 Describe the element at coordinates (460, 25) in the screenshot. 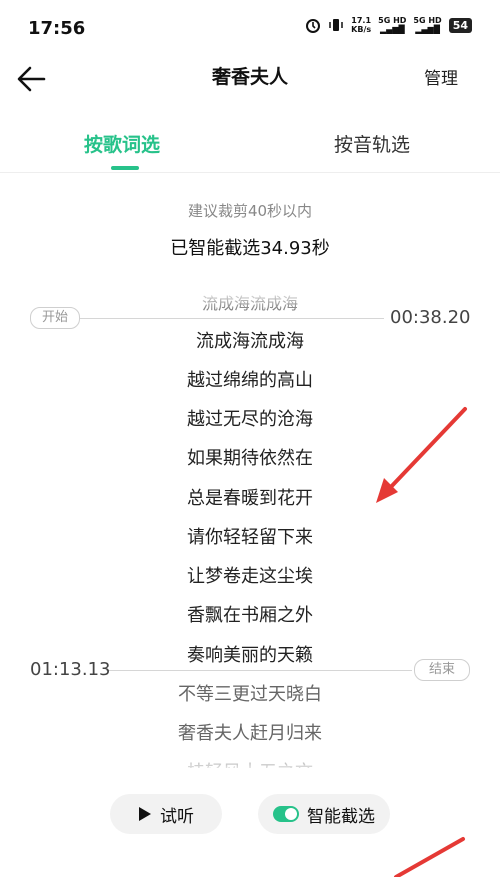

I see `battery-icon: 54` at that location.